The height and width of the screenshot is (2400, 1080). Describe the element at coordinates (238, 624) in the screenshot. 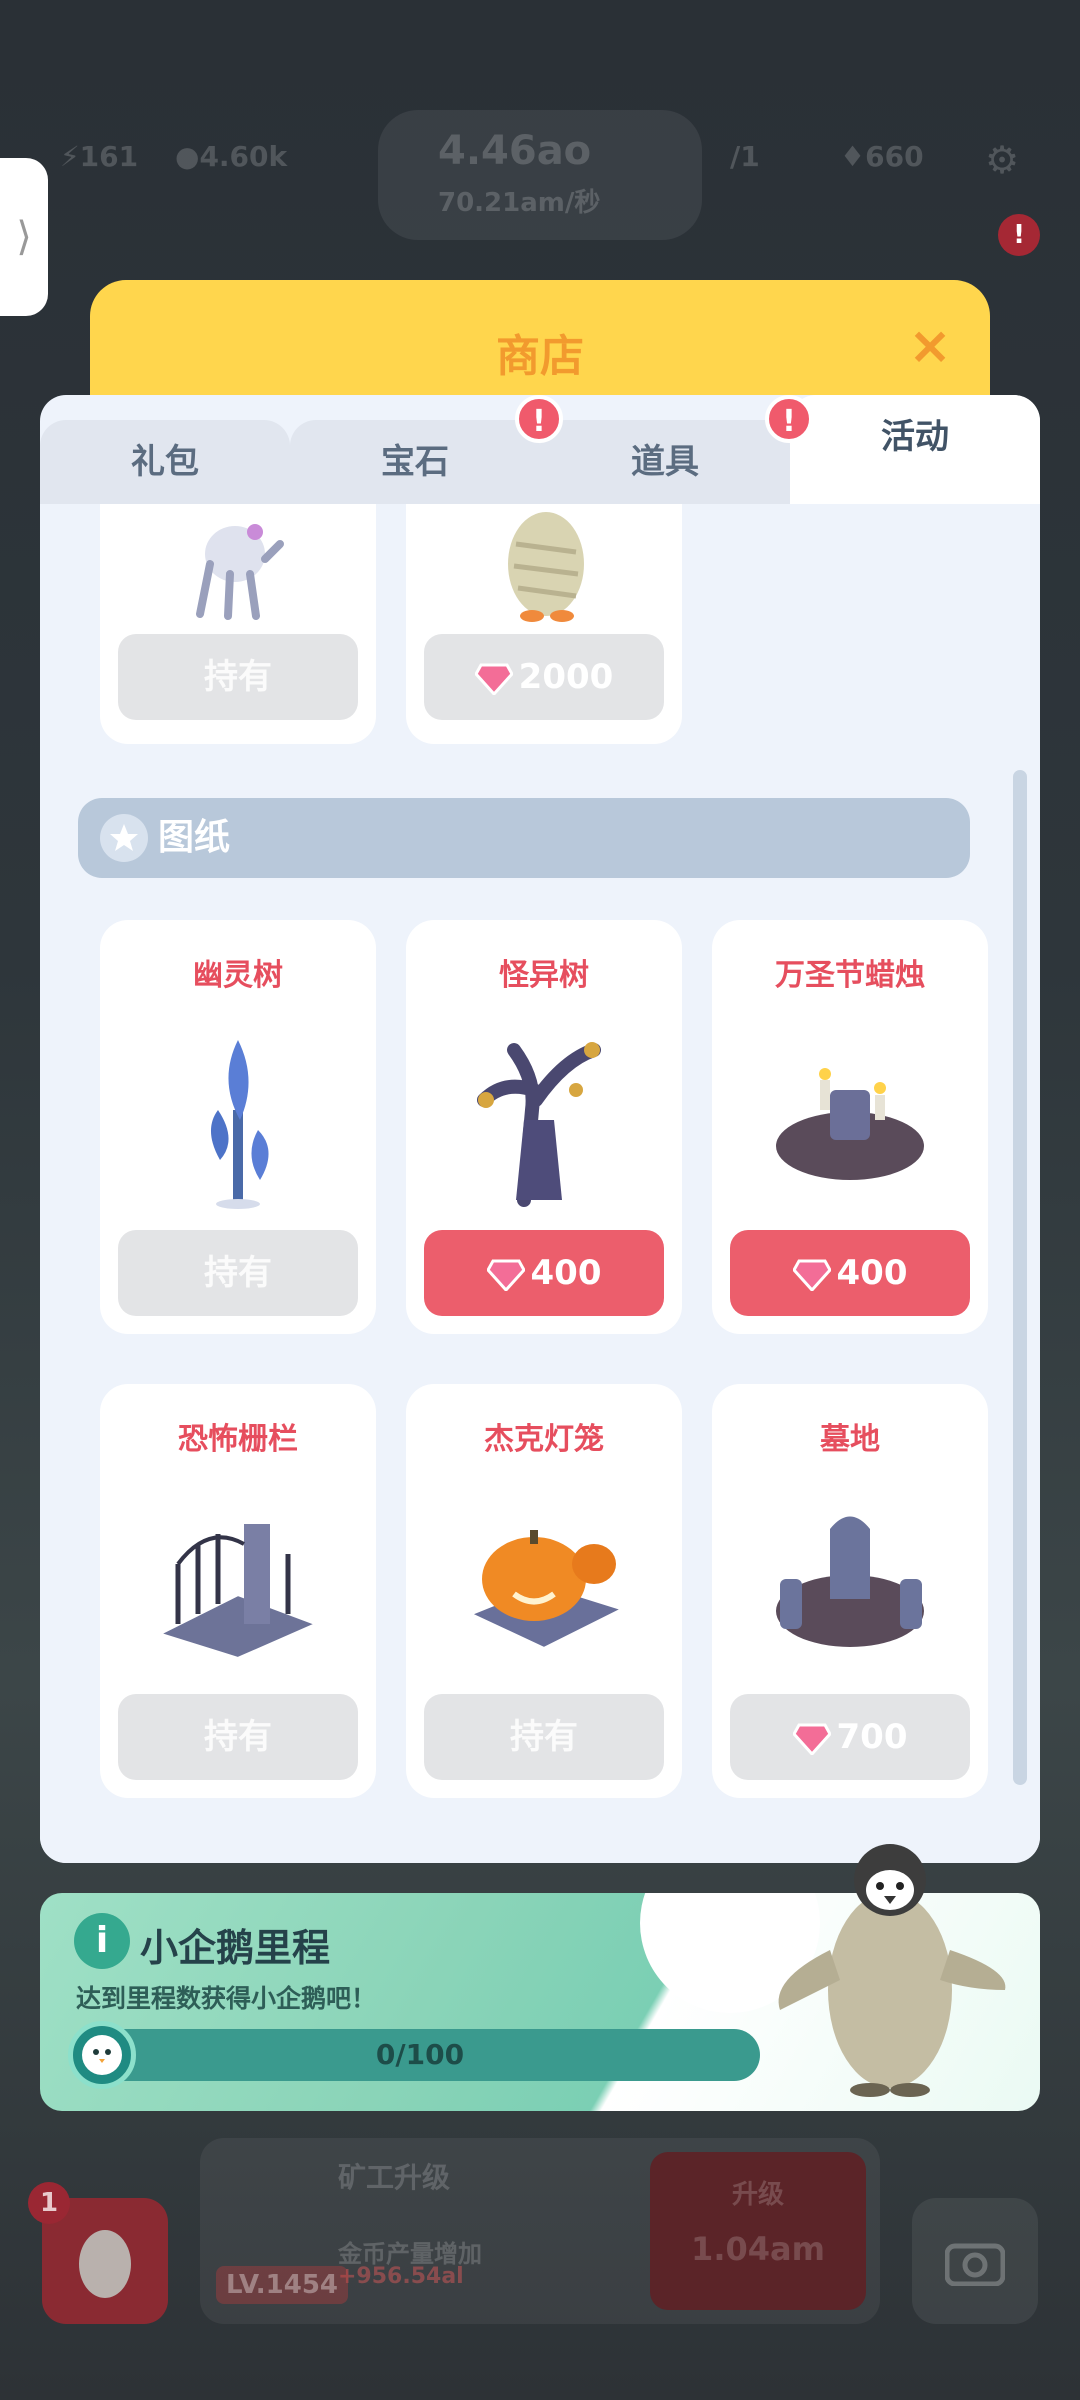

I see `top-item-card-1: 持有` at that location.